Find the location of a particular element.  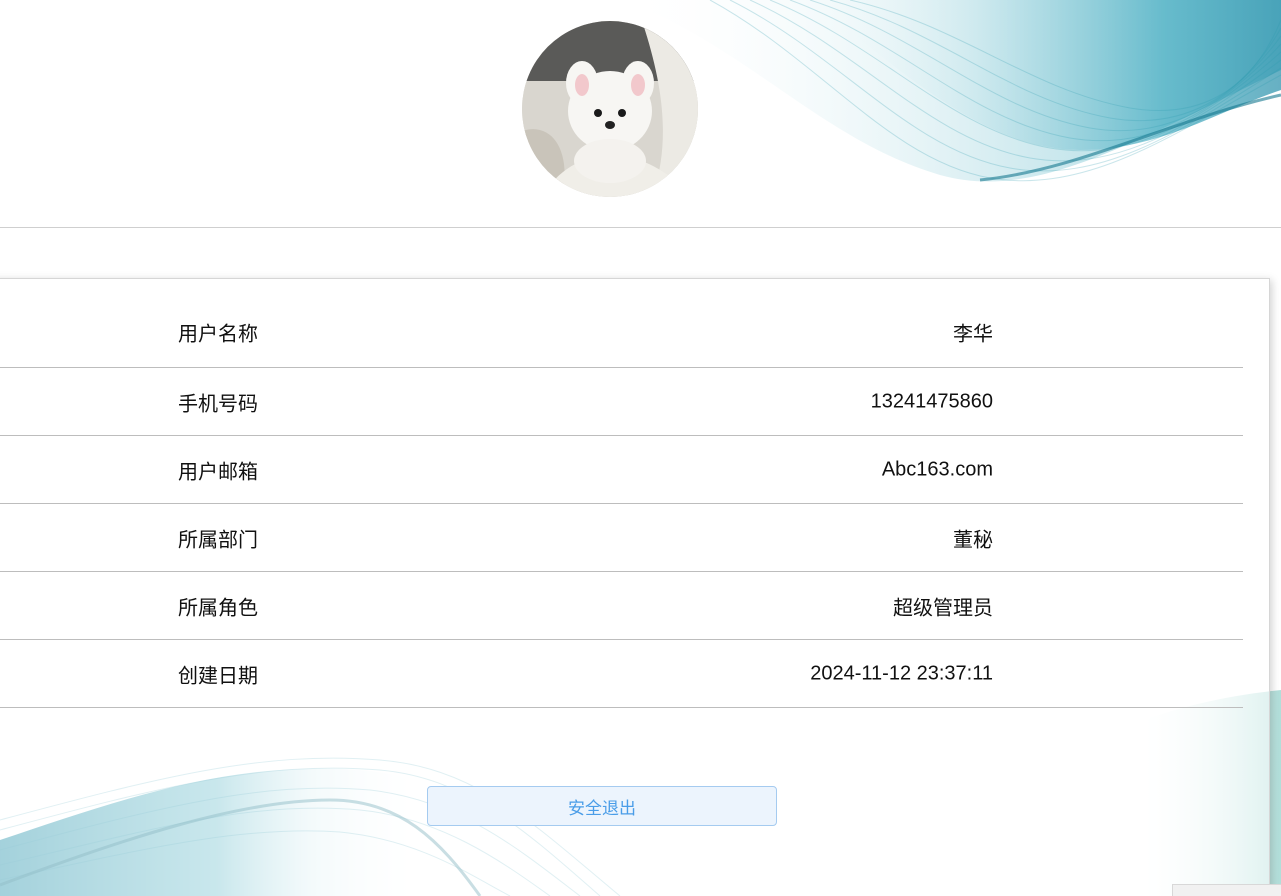

info-row-username: 用户名称 李华 is located at coordinates (621, 332).